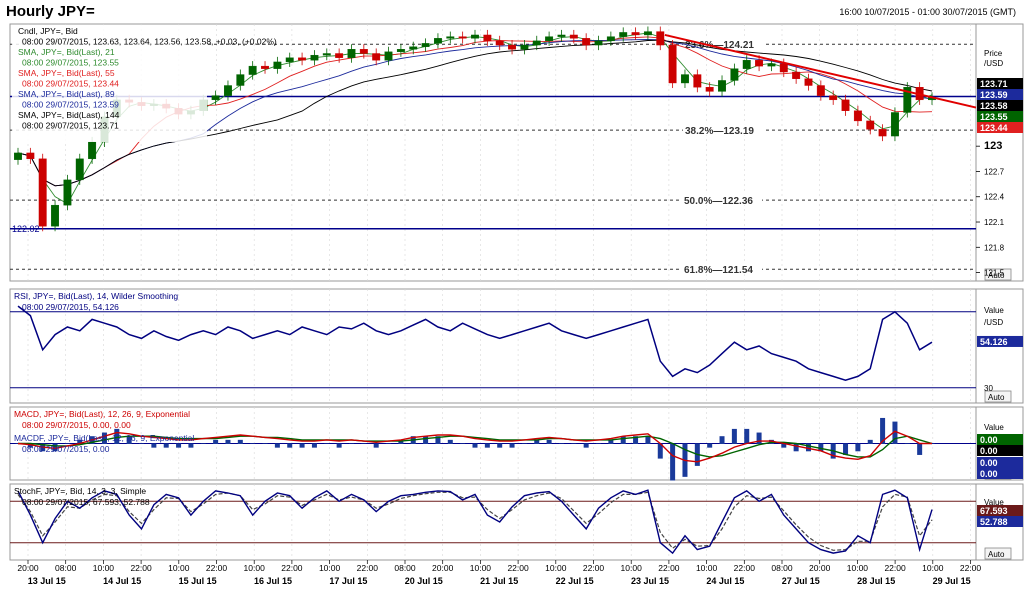  What do you see at coordinates (718, 201) in the screenshot?
I see `fibonacci-level-label: 50.0%—122.36` at bounding box center [718, 201].